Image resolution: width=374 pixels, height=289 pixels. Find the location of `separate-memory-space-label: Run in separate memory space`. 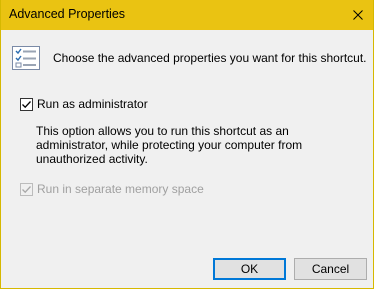

separate-memory-space-label: Run in separate memory space is located at coordinates (120, 189).